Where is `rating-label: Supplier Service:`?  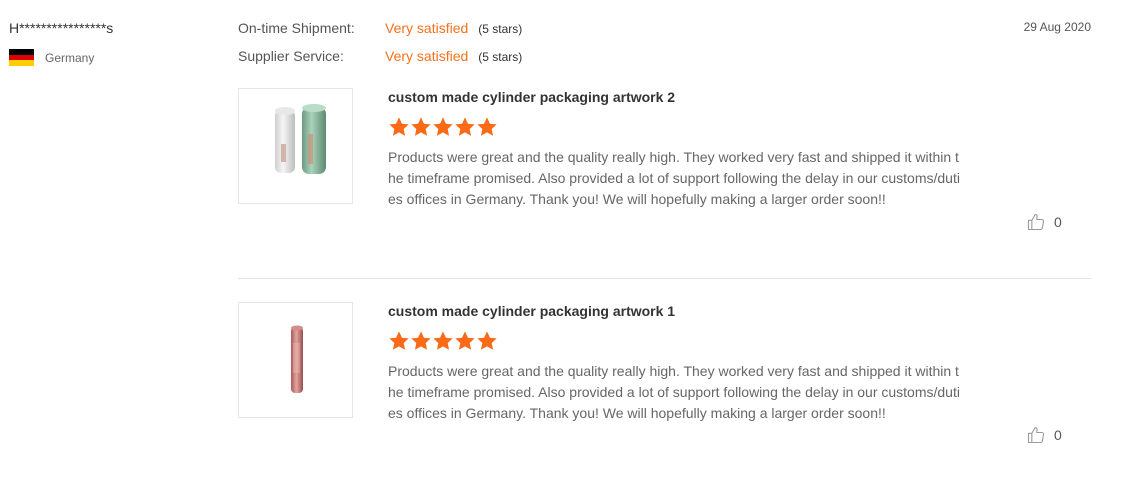
rating-label: Supplier Service: is located at coordinates (291, 56).